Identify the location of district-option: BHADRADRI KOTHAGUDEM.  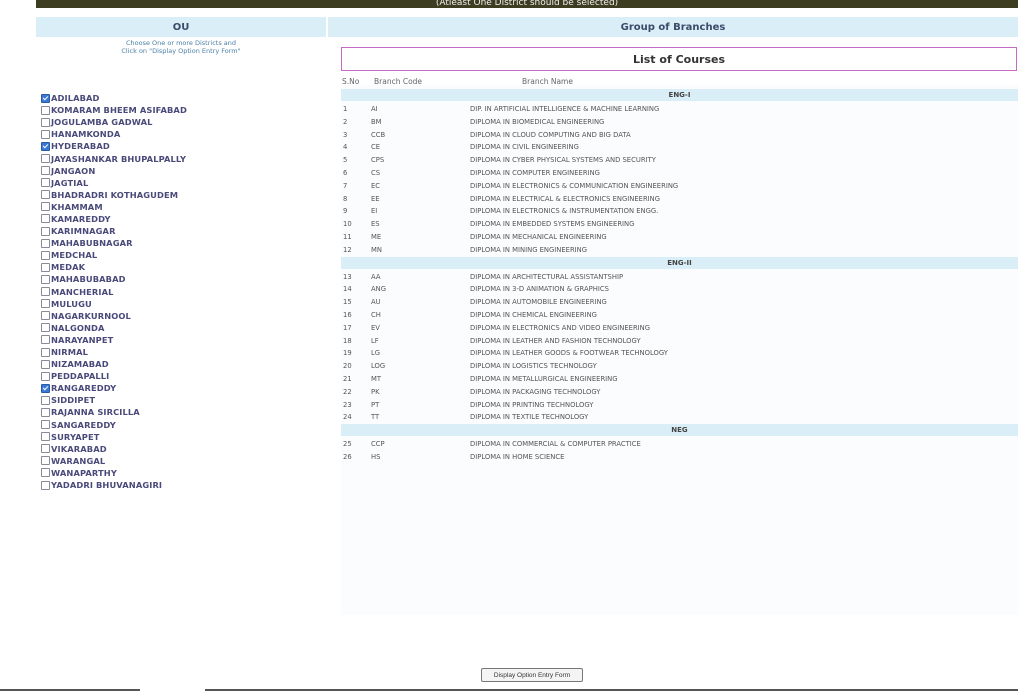
(181, 195).